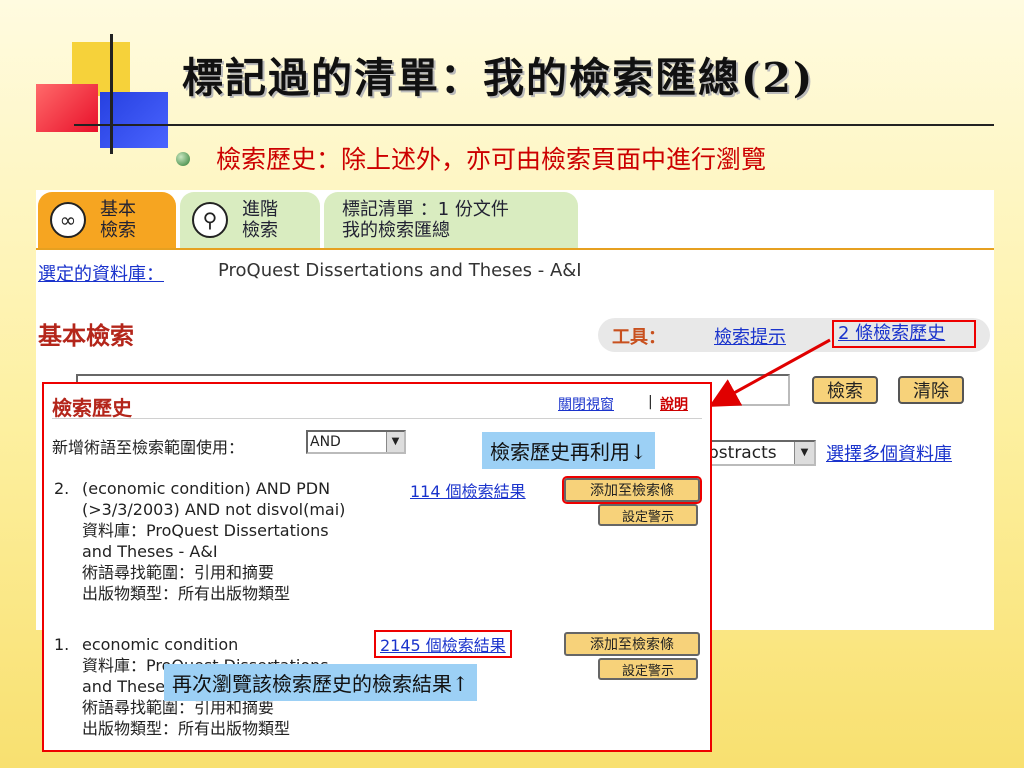  I want to click on new-term-label: 新增術語至檢索範圍使用：, so click(148, 447).